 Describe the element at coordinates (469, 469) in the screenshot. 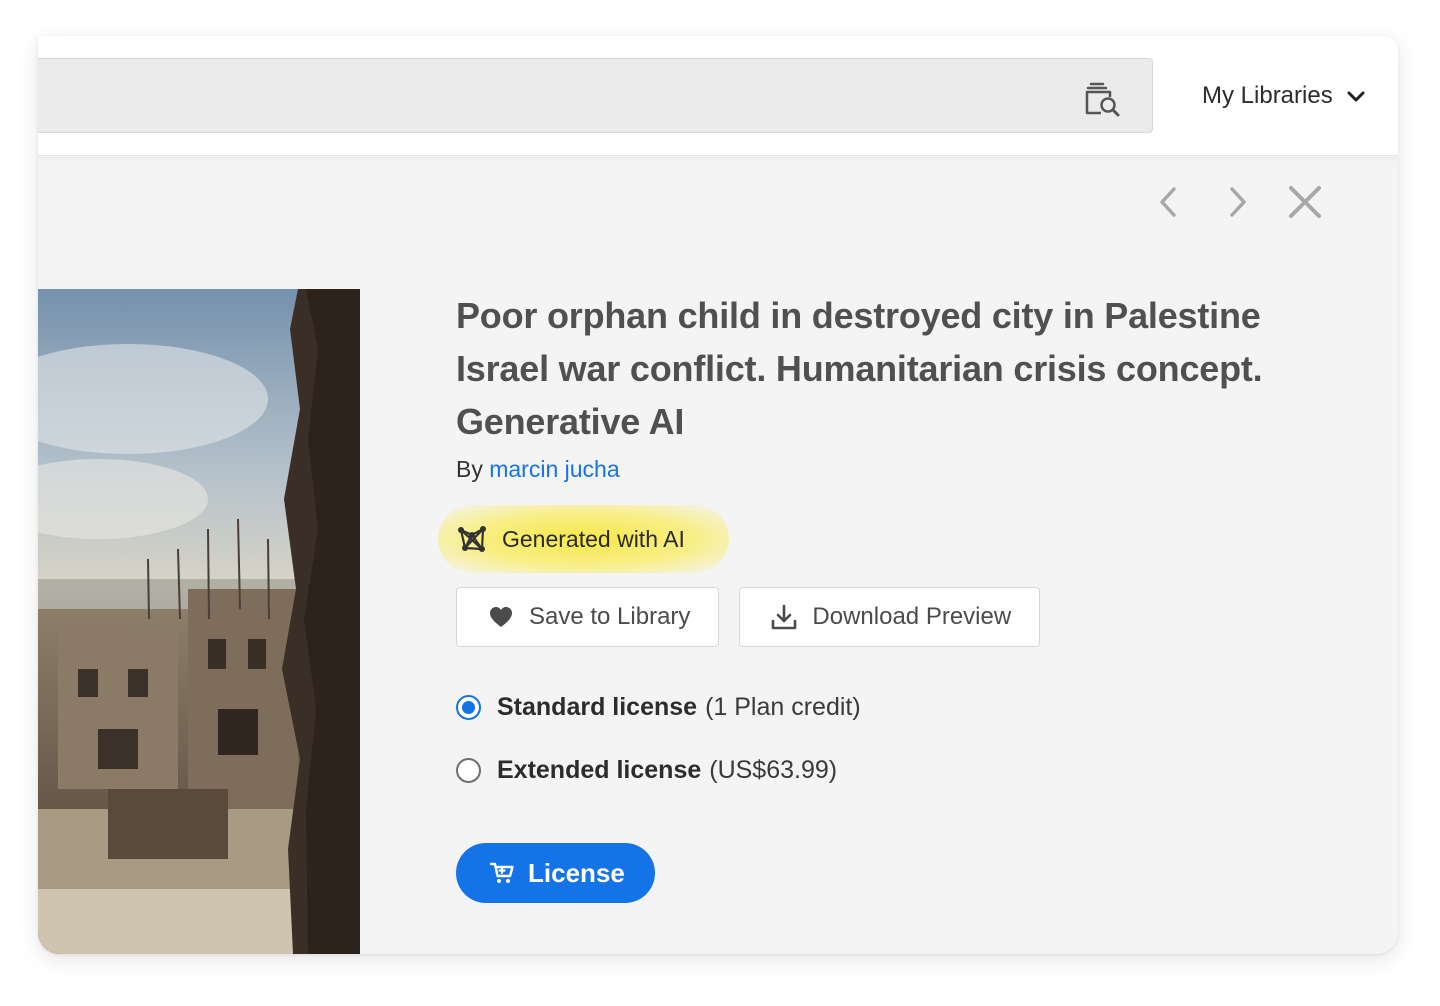

I see `by-label: By` at that location.